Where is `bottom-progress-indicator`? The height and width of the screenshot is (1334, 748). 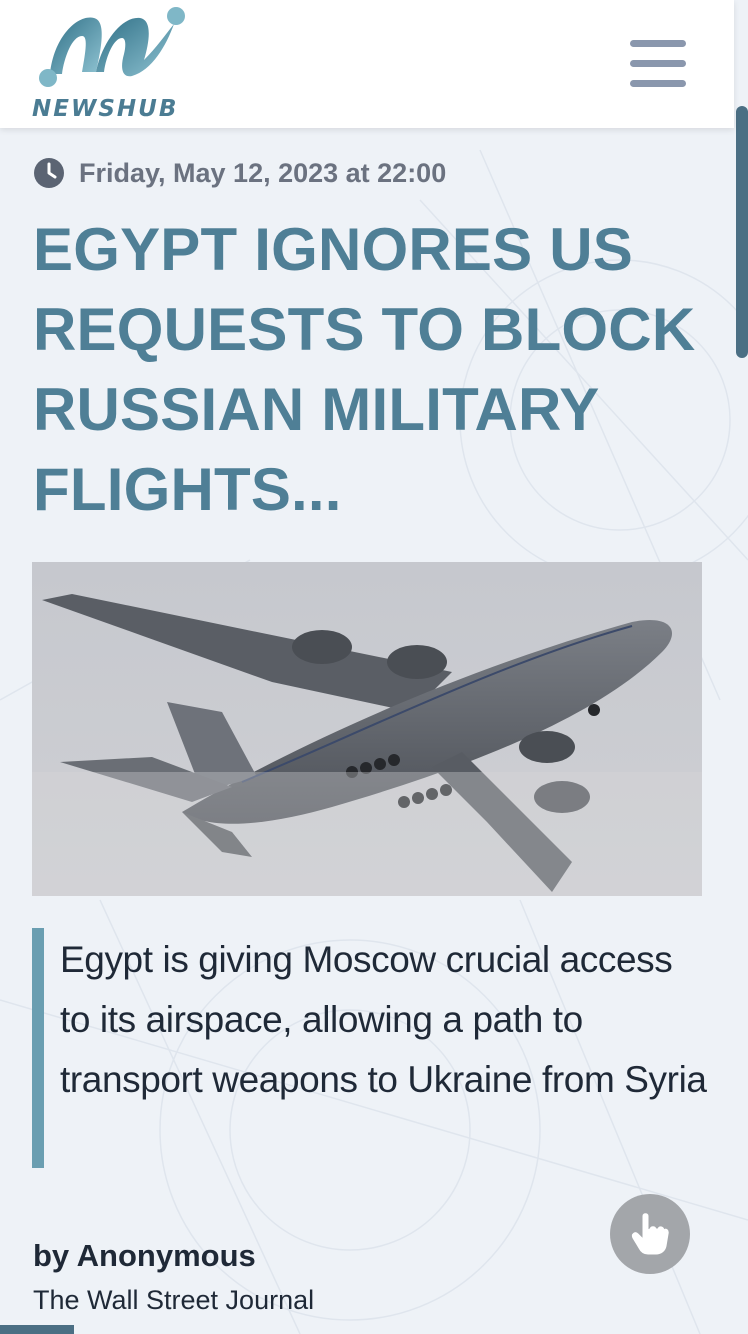
bottom-progress-indicator is located at coordinates (37, 1329).